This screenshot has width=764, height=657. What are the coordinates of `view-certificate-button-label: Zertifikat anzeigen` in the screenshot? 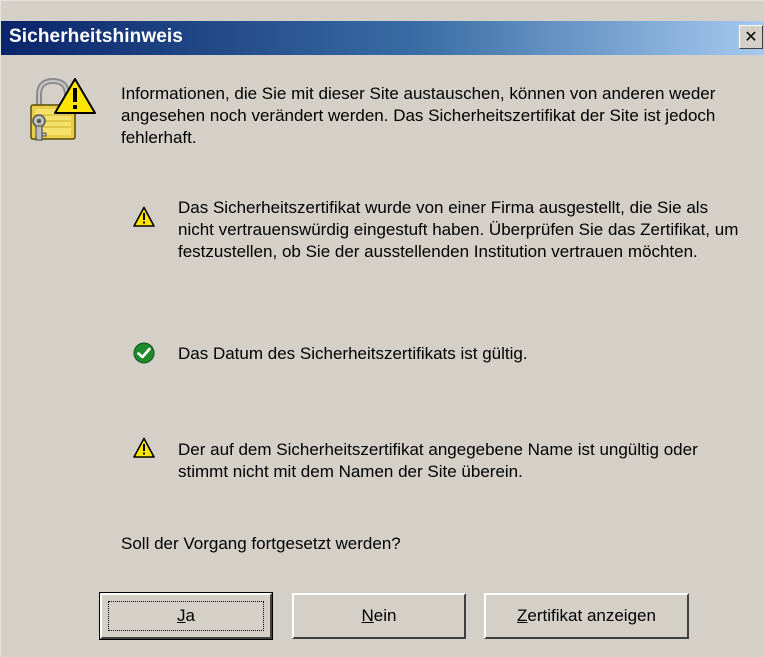 It's located at (586, 615).